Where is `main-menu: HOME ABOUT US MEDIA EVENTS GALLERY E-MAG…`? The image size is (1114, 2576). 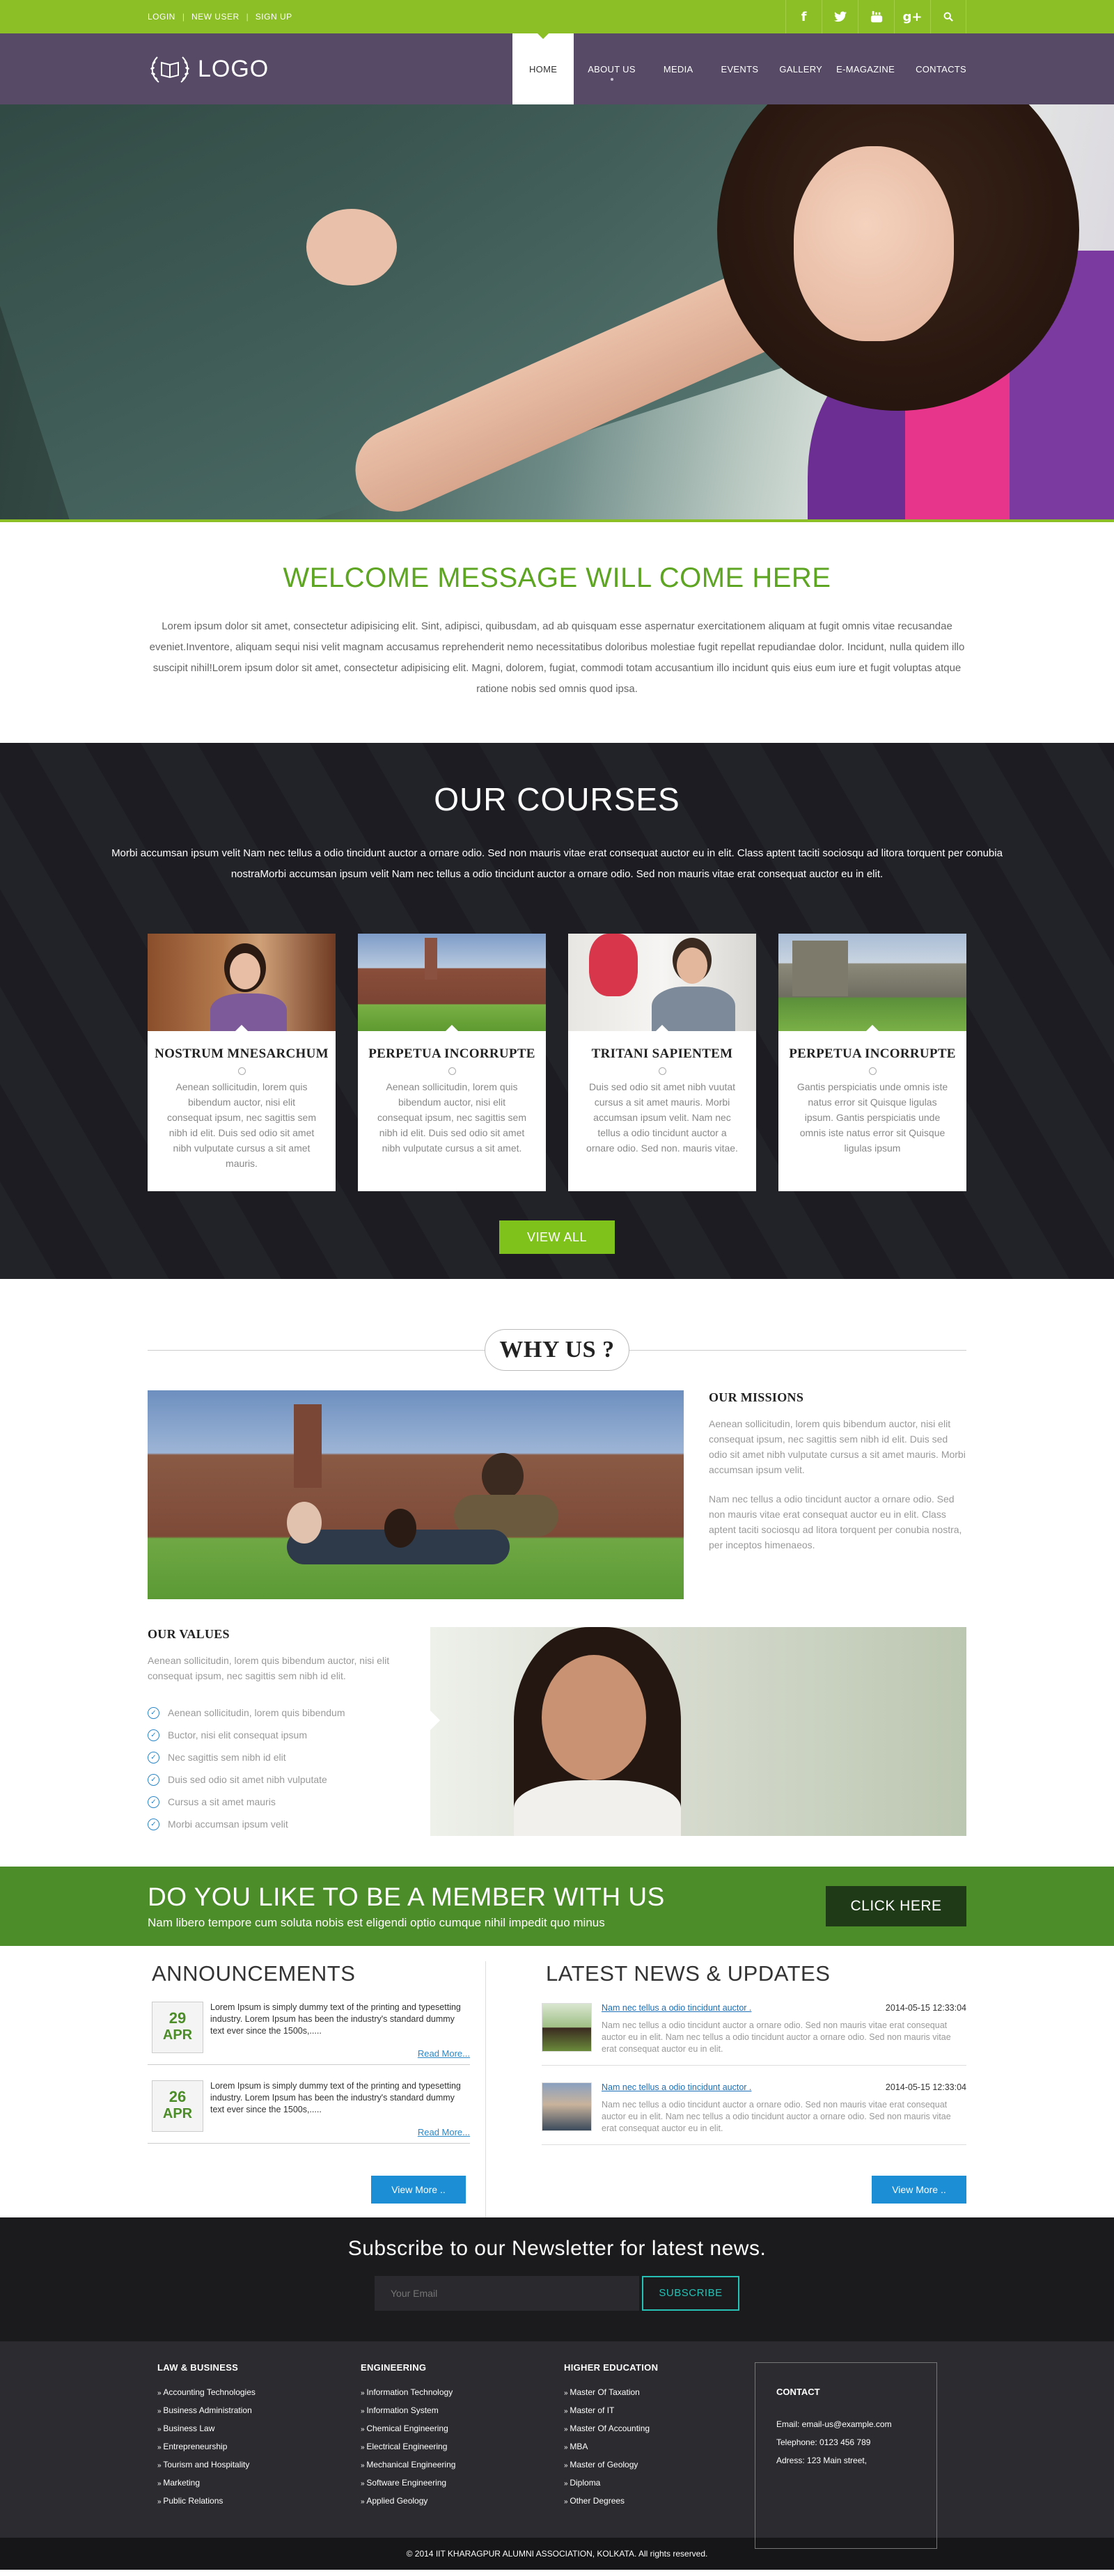
main-menu: HOME ABOUT US MEDIA EVENTS GALLERY E-MAG… is located at coordinates (739, 68).